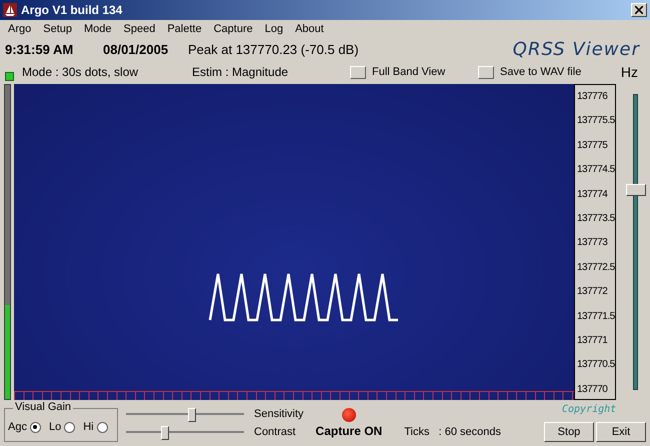 The height and width of the screenshot is (446, 650). I want to click on mode-text: Mode : 30s dots, slow, so click(81, 72).